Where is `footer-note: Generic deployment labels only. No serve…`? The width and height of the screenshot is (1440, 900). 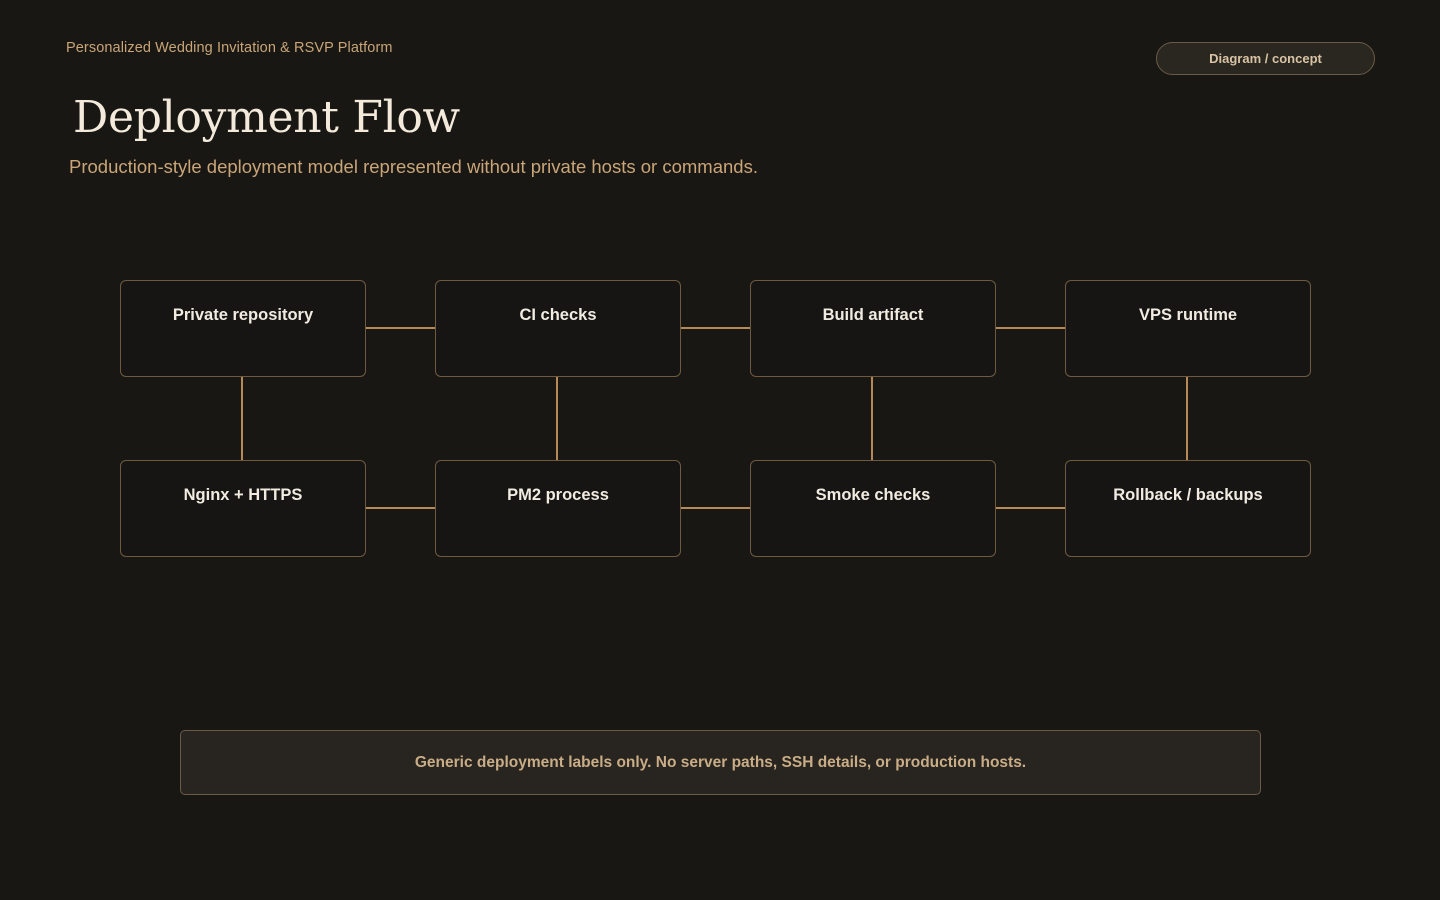
footer-note: Generic deployment labels only. No serve… is located at coordinates (720, 762).